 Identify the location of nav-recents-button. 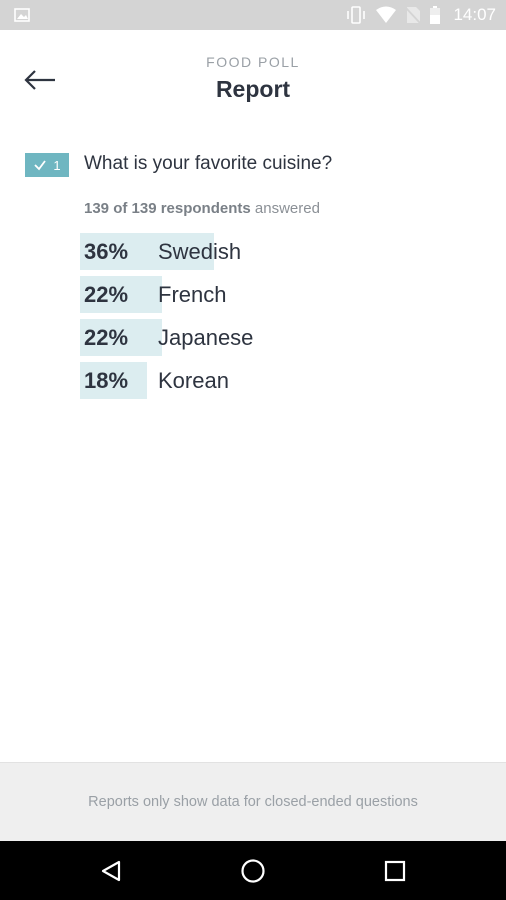
(395, 870).